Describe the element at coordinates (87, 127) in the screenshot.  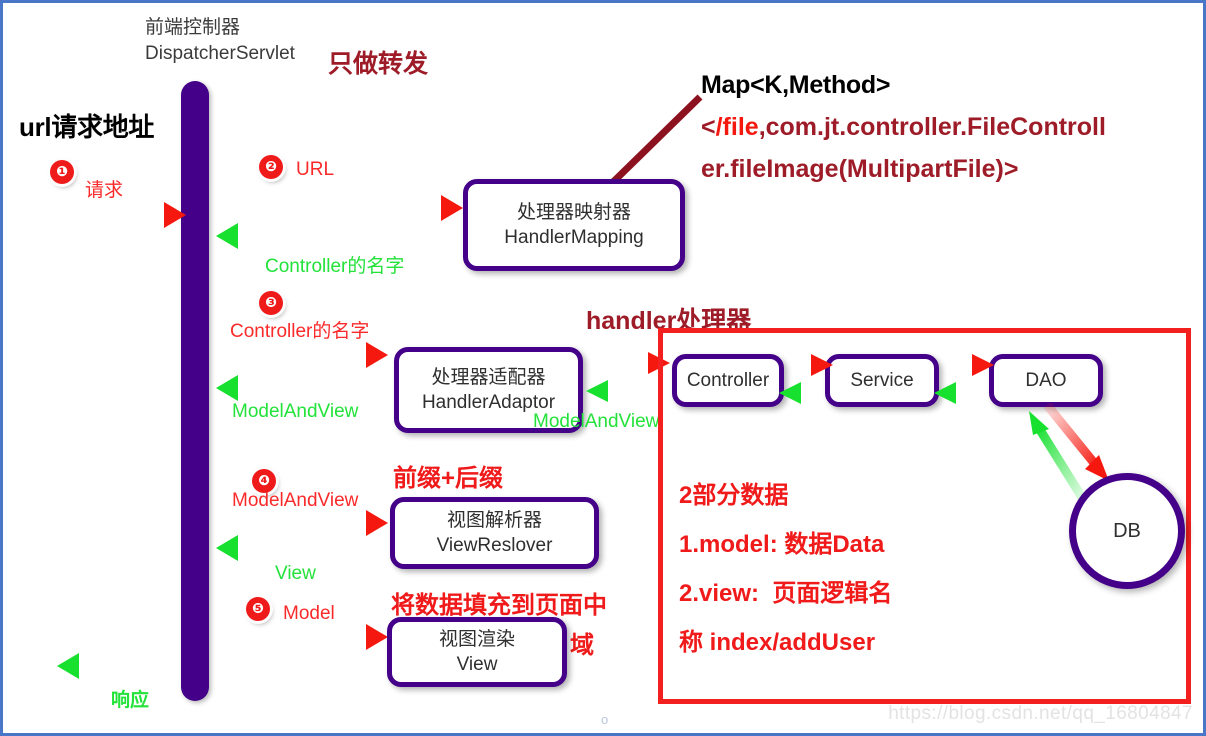
I see `url-request-heading: url请求地址` at that location.